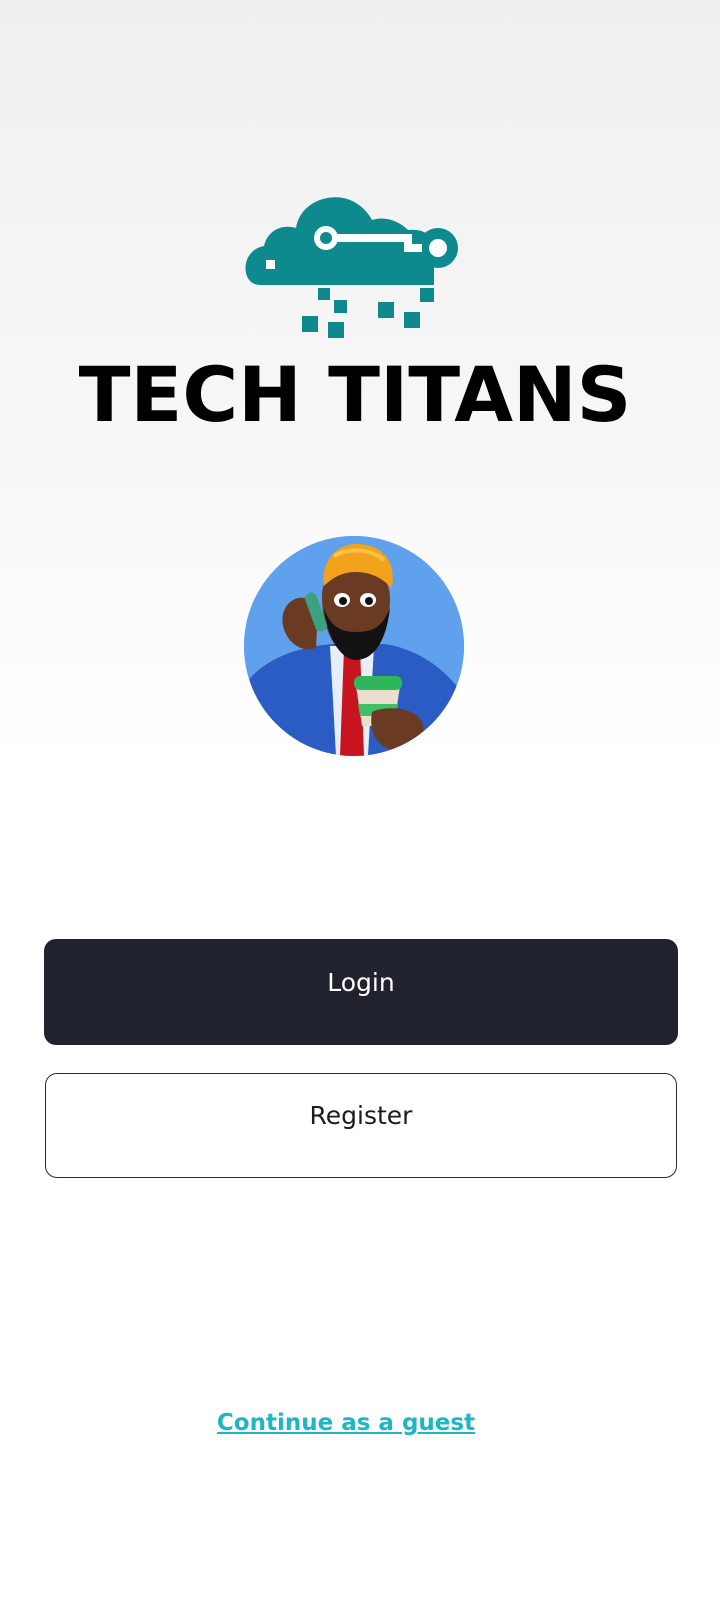 Image resolution: width=720 pixels, height=1600 pixels. I want to click on register-button-label: Register, so click(361, 1115).